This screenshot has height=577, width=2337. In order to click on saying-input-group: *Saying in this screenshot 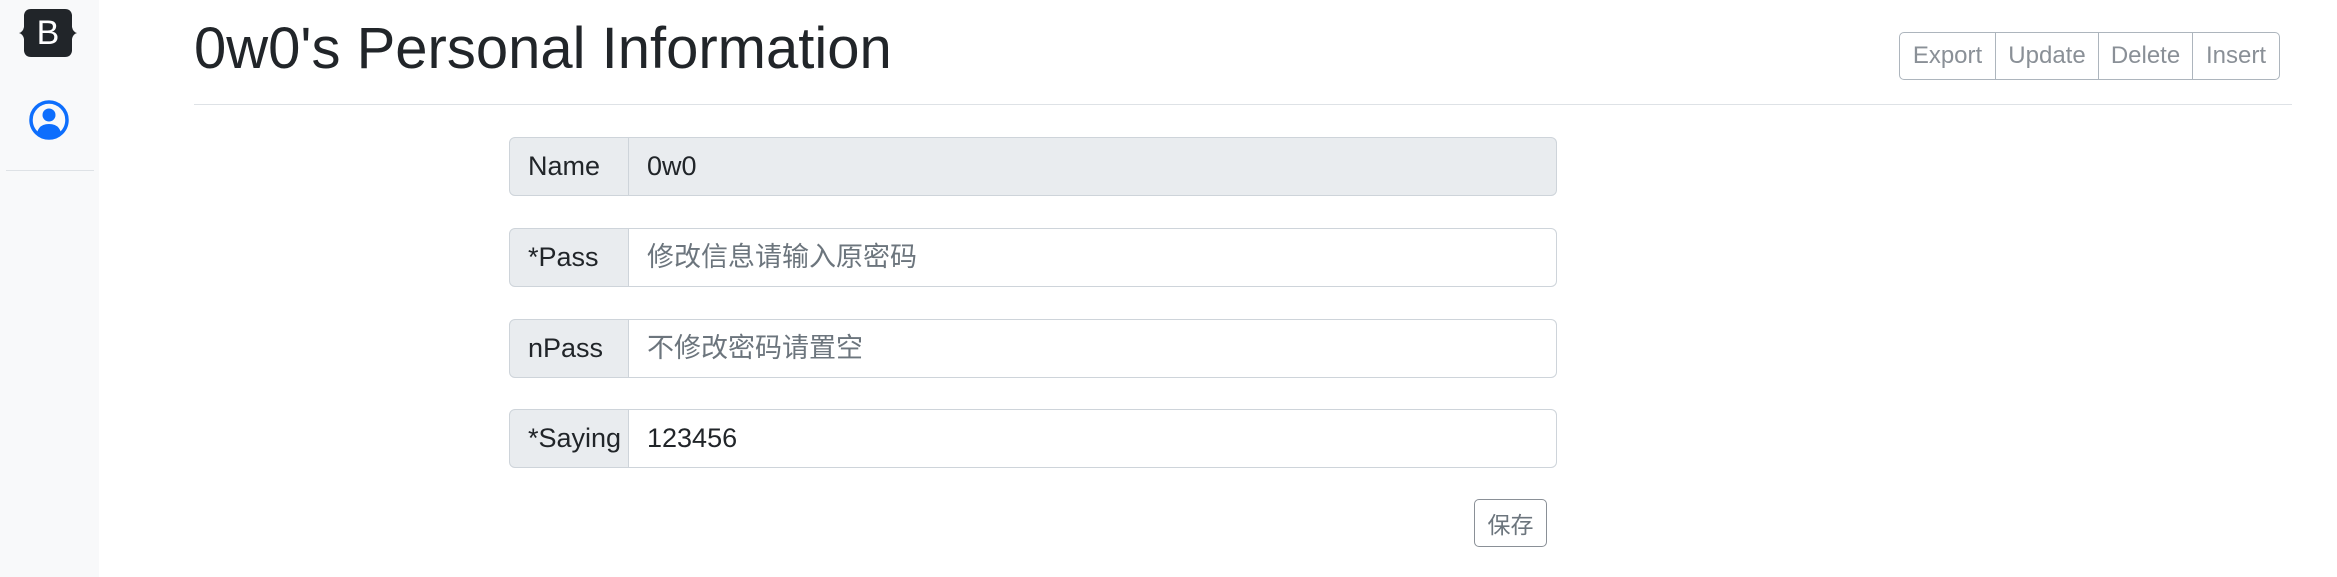, I will do `click(1033, 438)`.